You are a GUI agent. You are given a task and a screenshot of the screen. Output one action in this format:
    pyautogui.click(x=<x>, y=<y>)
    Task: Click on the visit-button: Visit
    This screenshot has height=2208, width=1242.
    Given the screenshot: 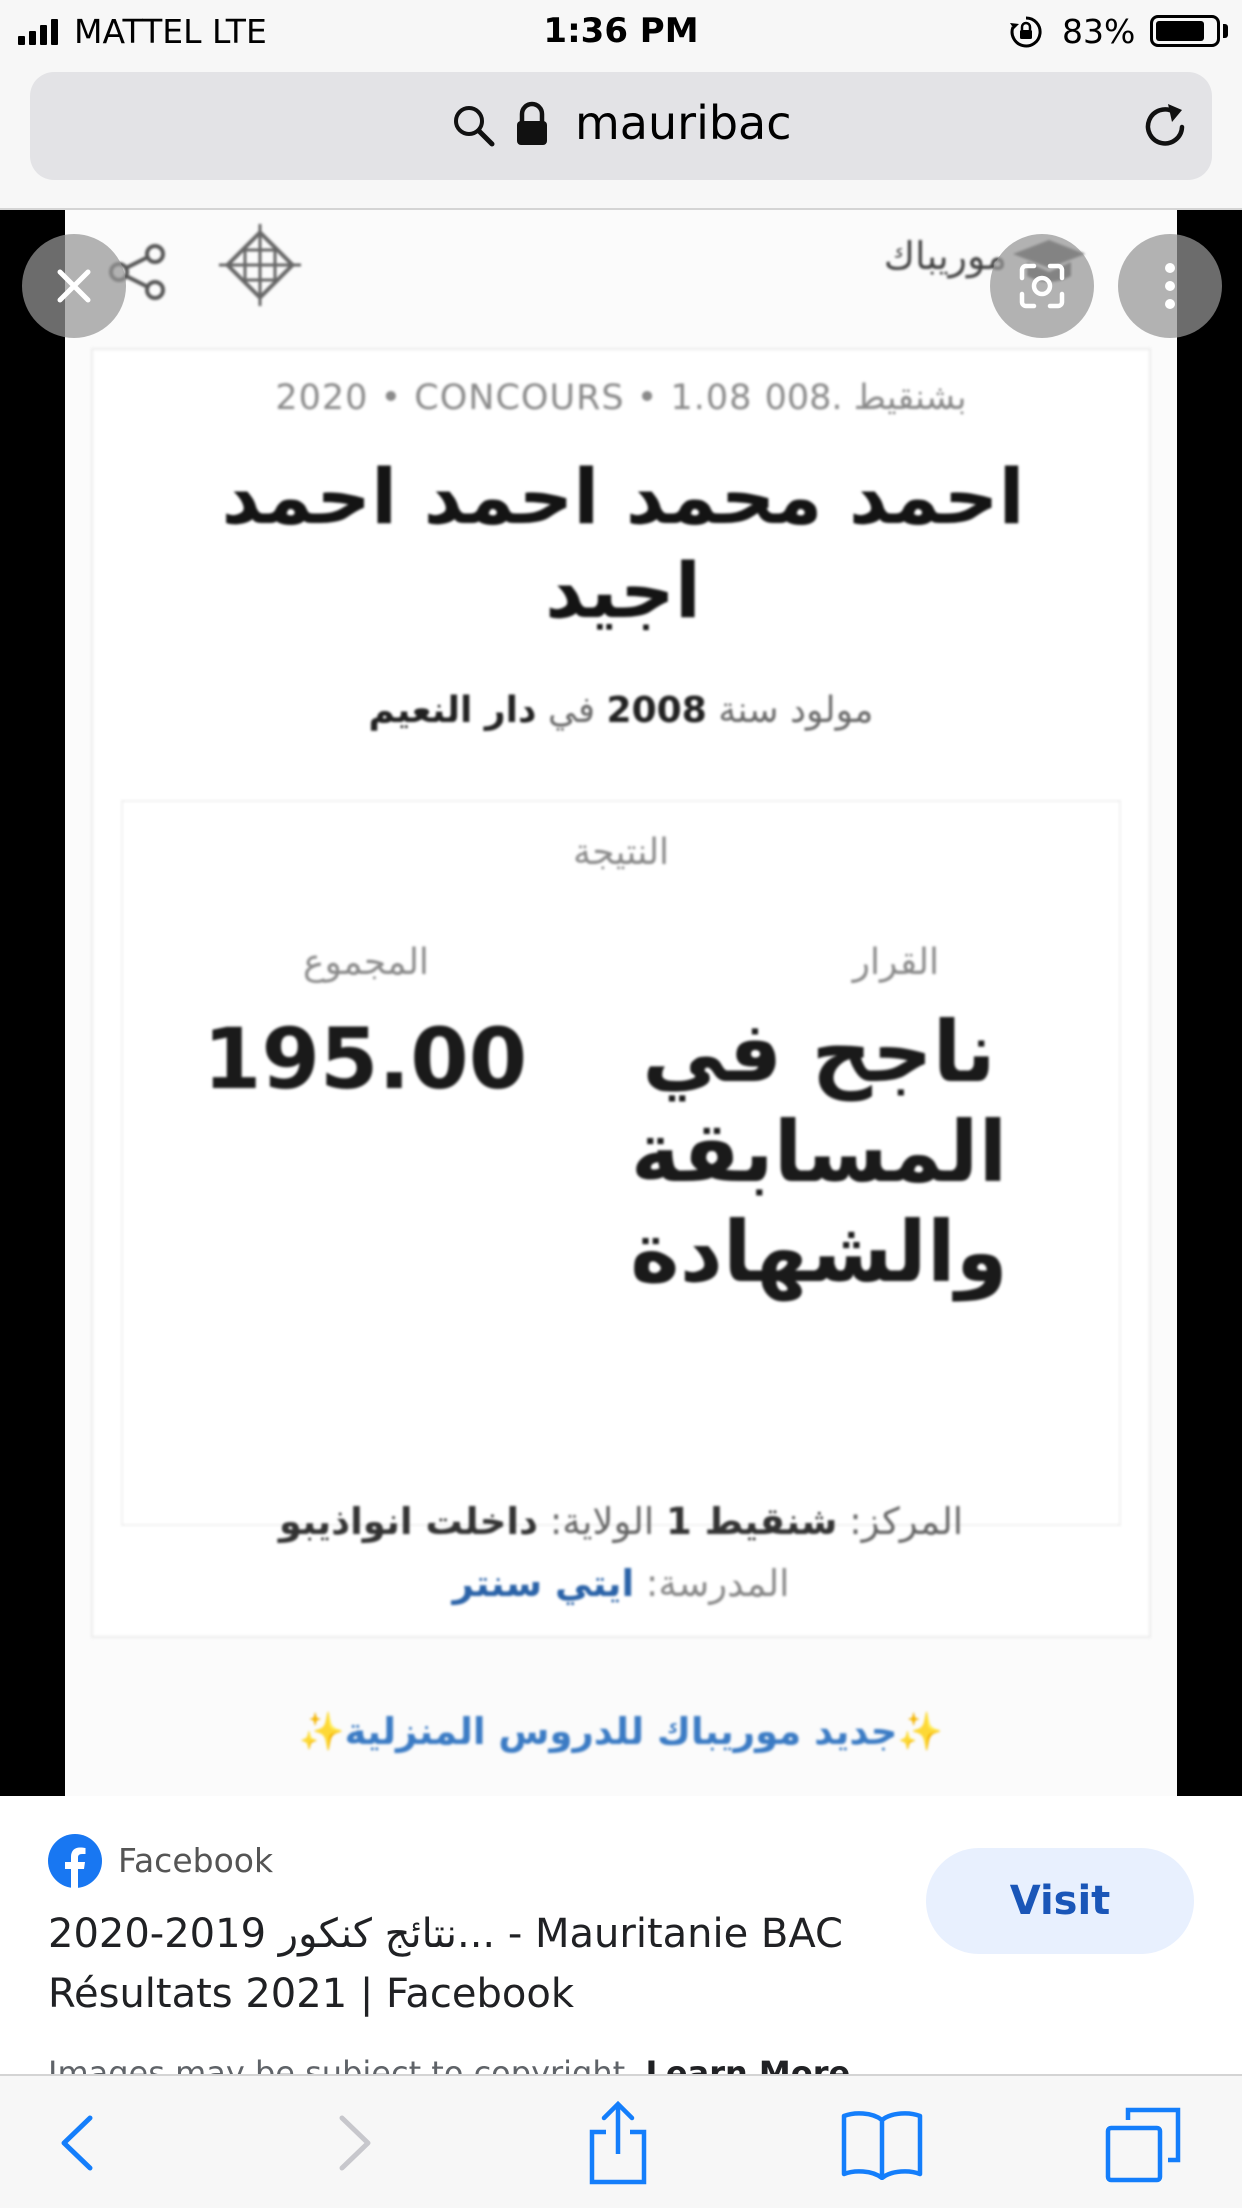 What is the action you would take?
    pyautogui.click(x=1060, y=1901)
    